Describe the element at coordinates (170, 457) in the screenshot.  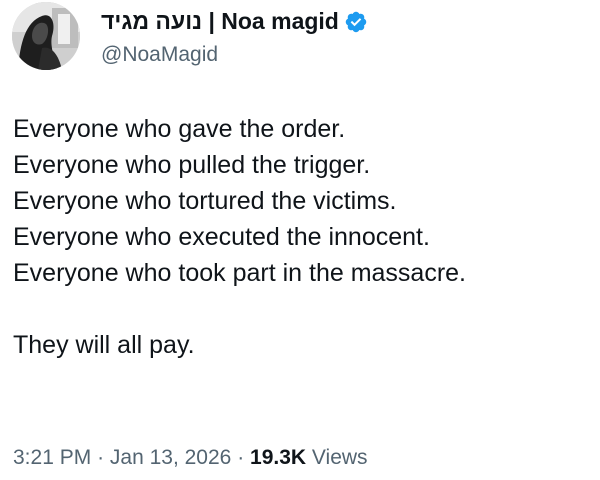
I see `tweet-date: Jan 13, 2026` at that location.